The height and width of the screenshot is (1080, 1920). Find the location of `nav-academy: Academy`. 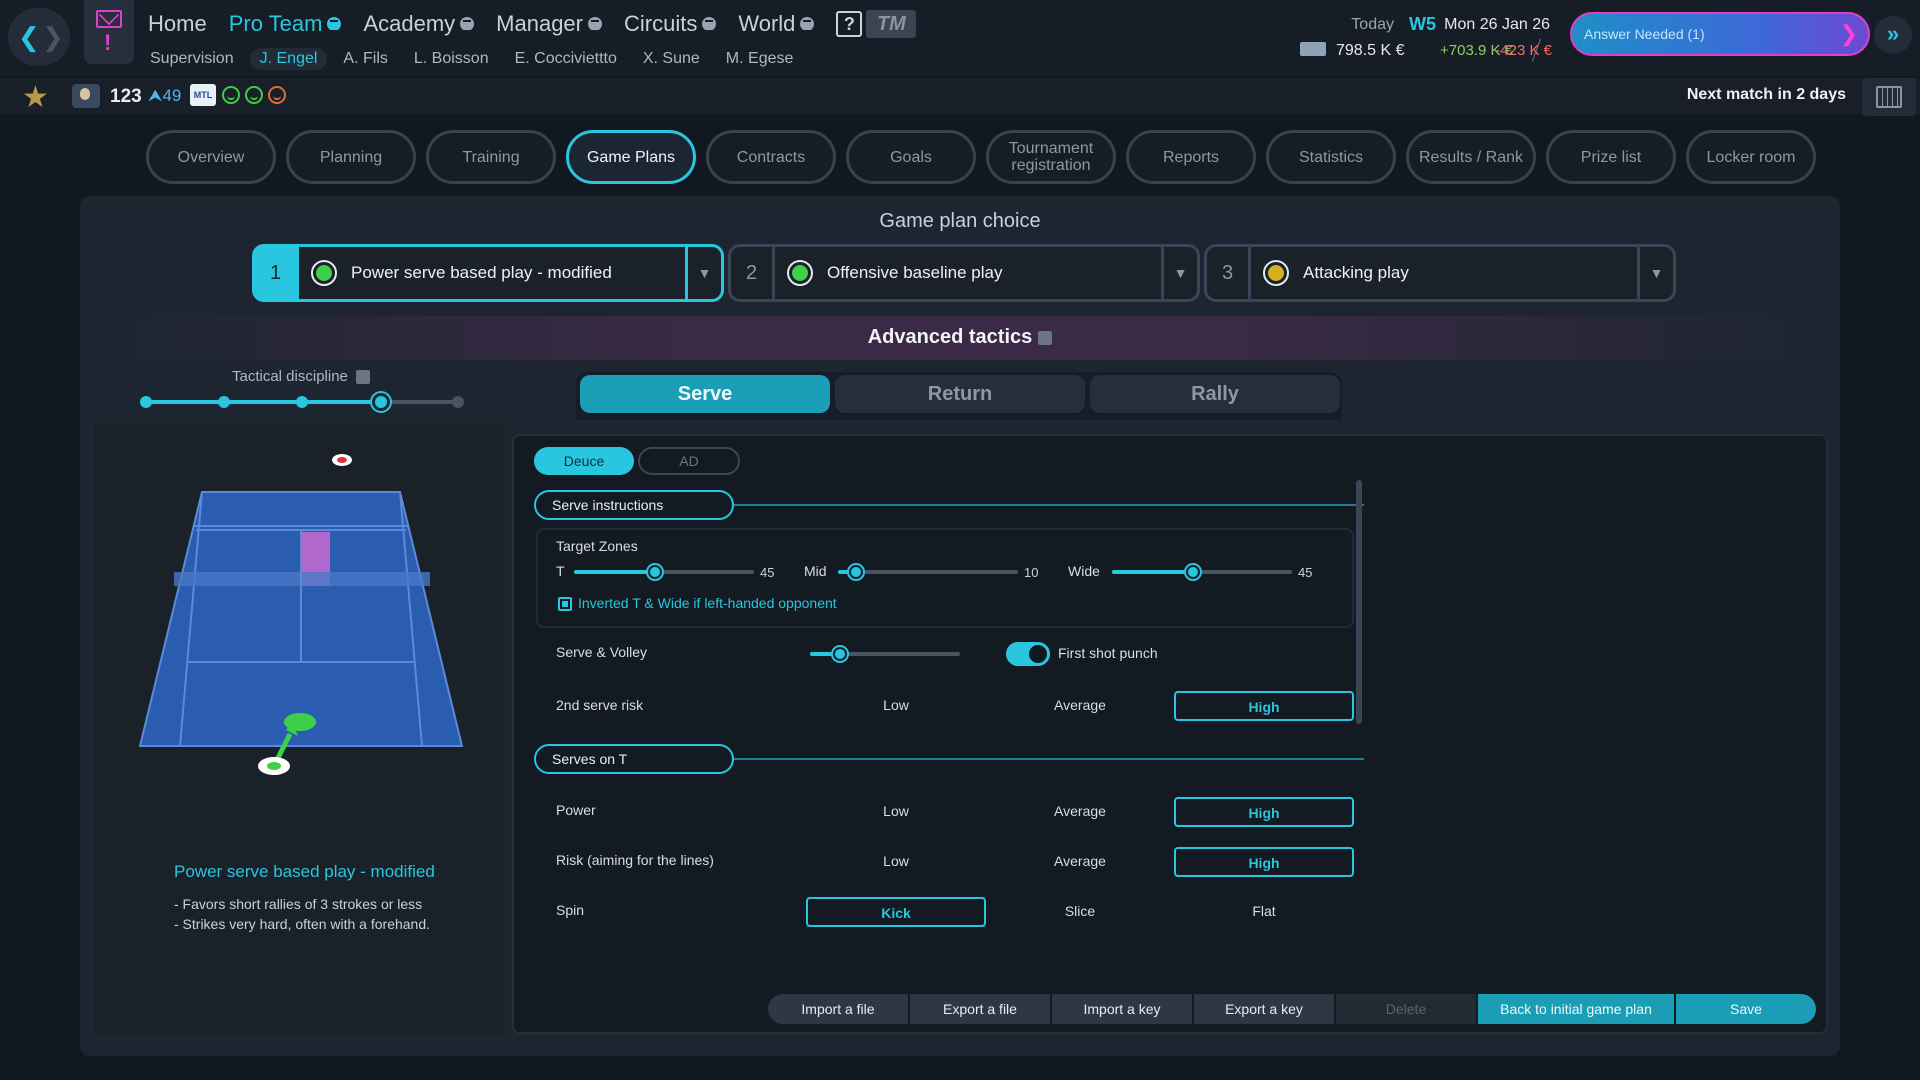

nav-academy: Academy is located at coordinates (419, 24).